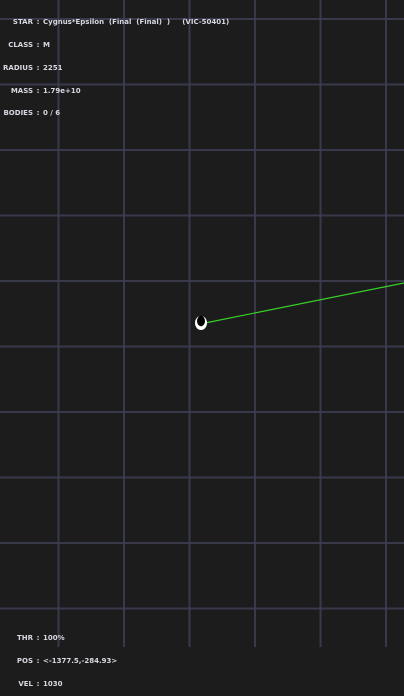 This screenshot has height=696, width=404. I want to click on bodies-value: 0 / 6, so click(52, 113).